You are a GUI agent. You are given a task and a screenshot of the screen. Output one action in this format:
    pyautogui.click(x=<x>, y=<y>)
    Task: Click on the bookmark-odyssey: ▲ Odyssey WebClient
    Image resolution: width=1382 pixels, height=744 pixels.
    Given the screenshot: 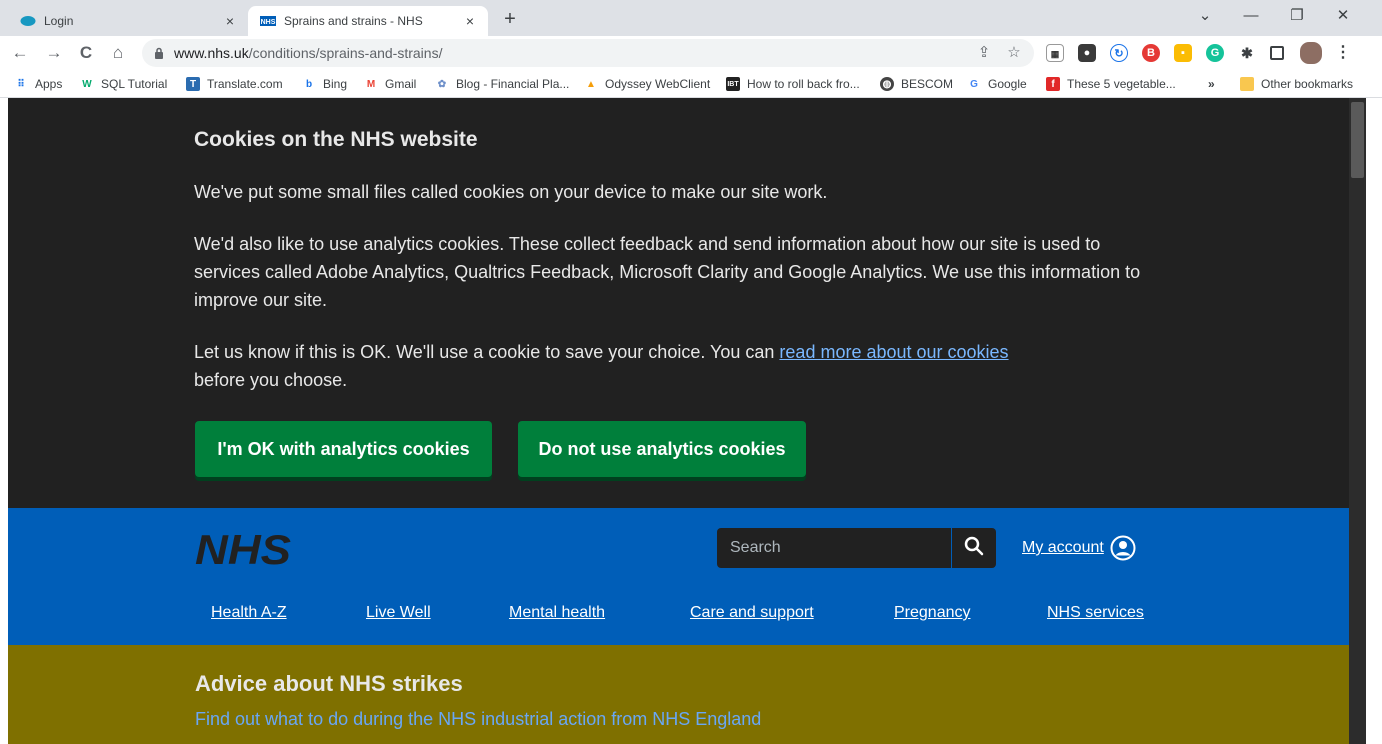 What is the action you would take?
    pyautogui.click(x=647, y=84)
    